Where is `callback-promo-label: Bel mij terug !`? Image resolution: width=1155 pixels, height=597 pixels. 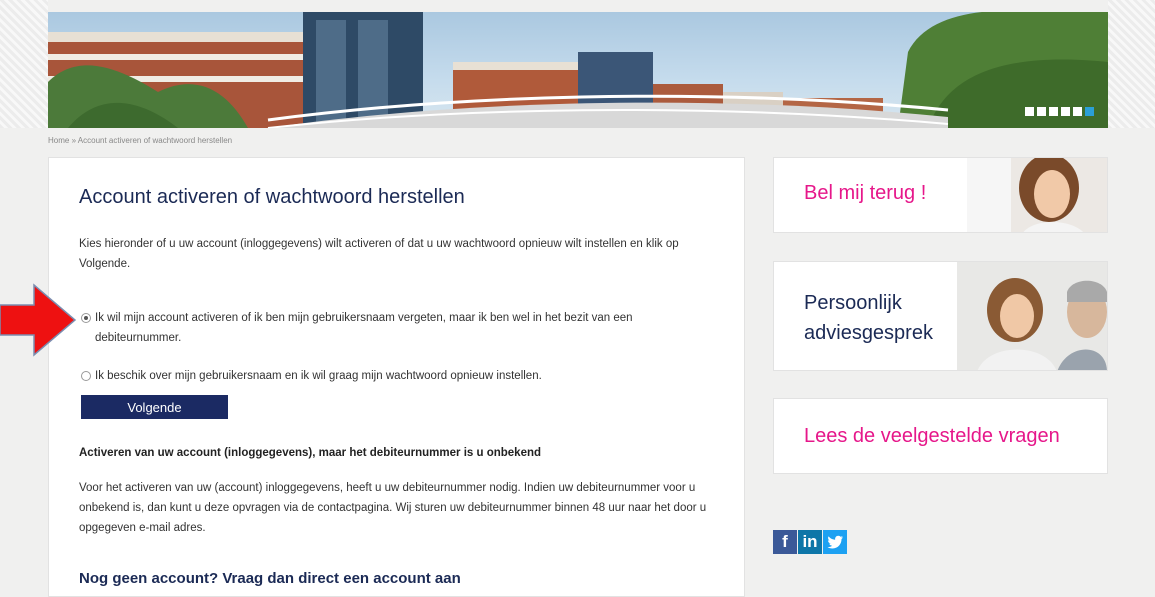
callback-promo-label: Bel mij terug ! is located at coordinates (865, 193).